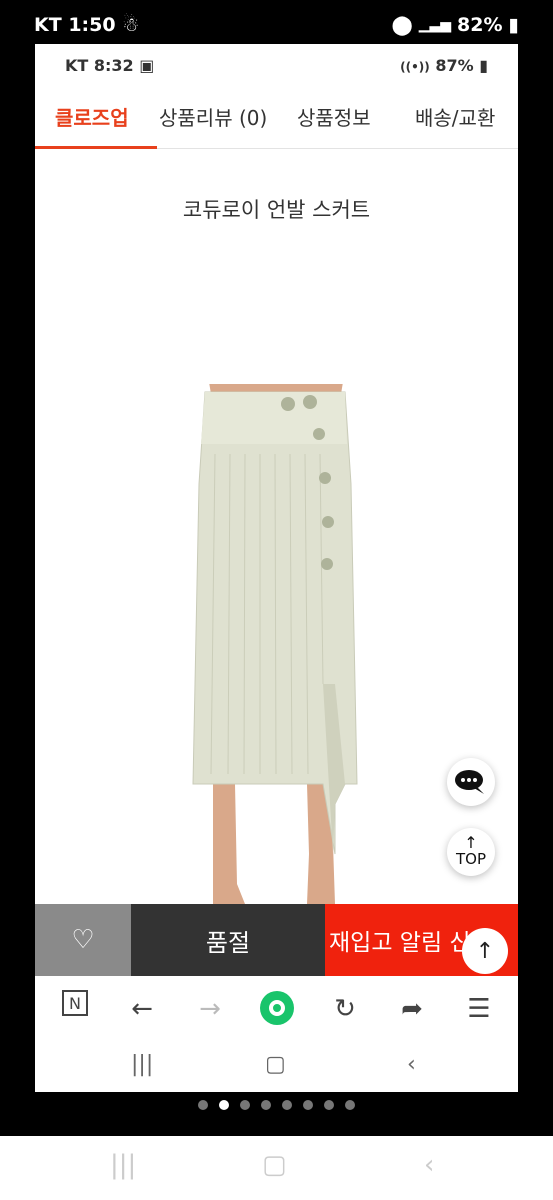  What do you see at coordinates (131, 25) in the screenshot?
I see `app-notification-icon: ☃` at bounding box center [131, 25].